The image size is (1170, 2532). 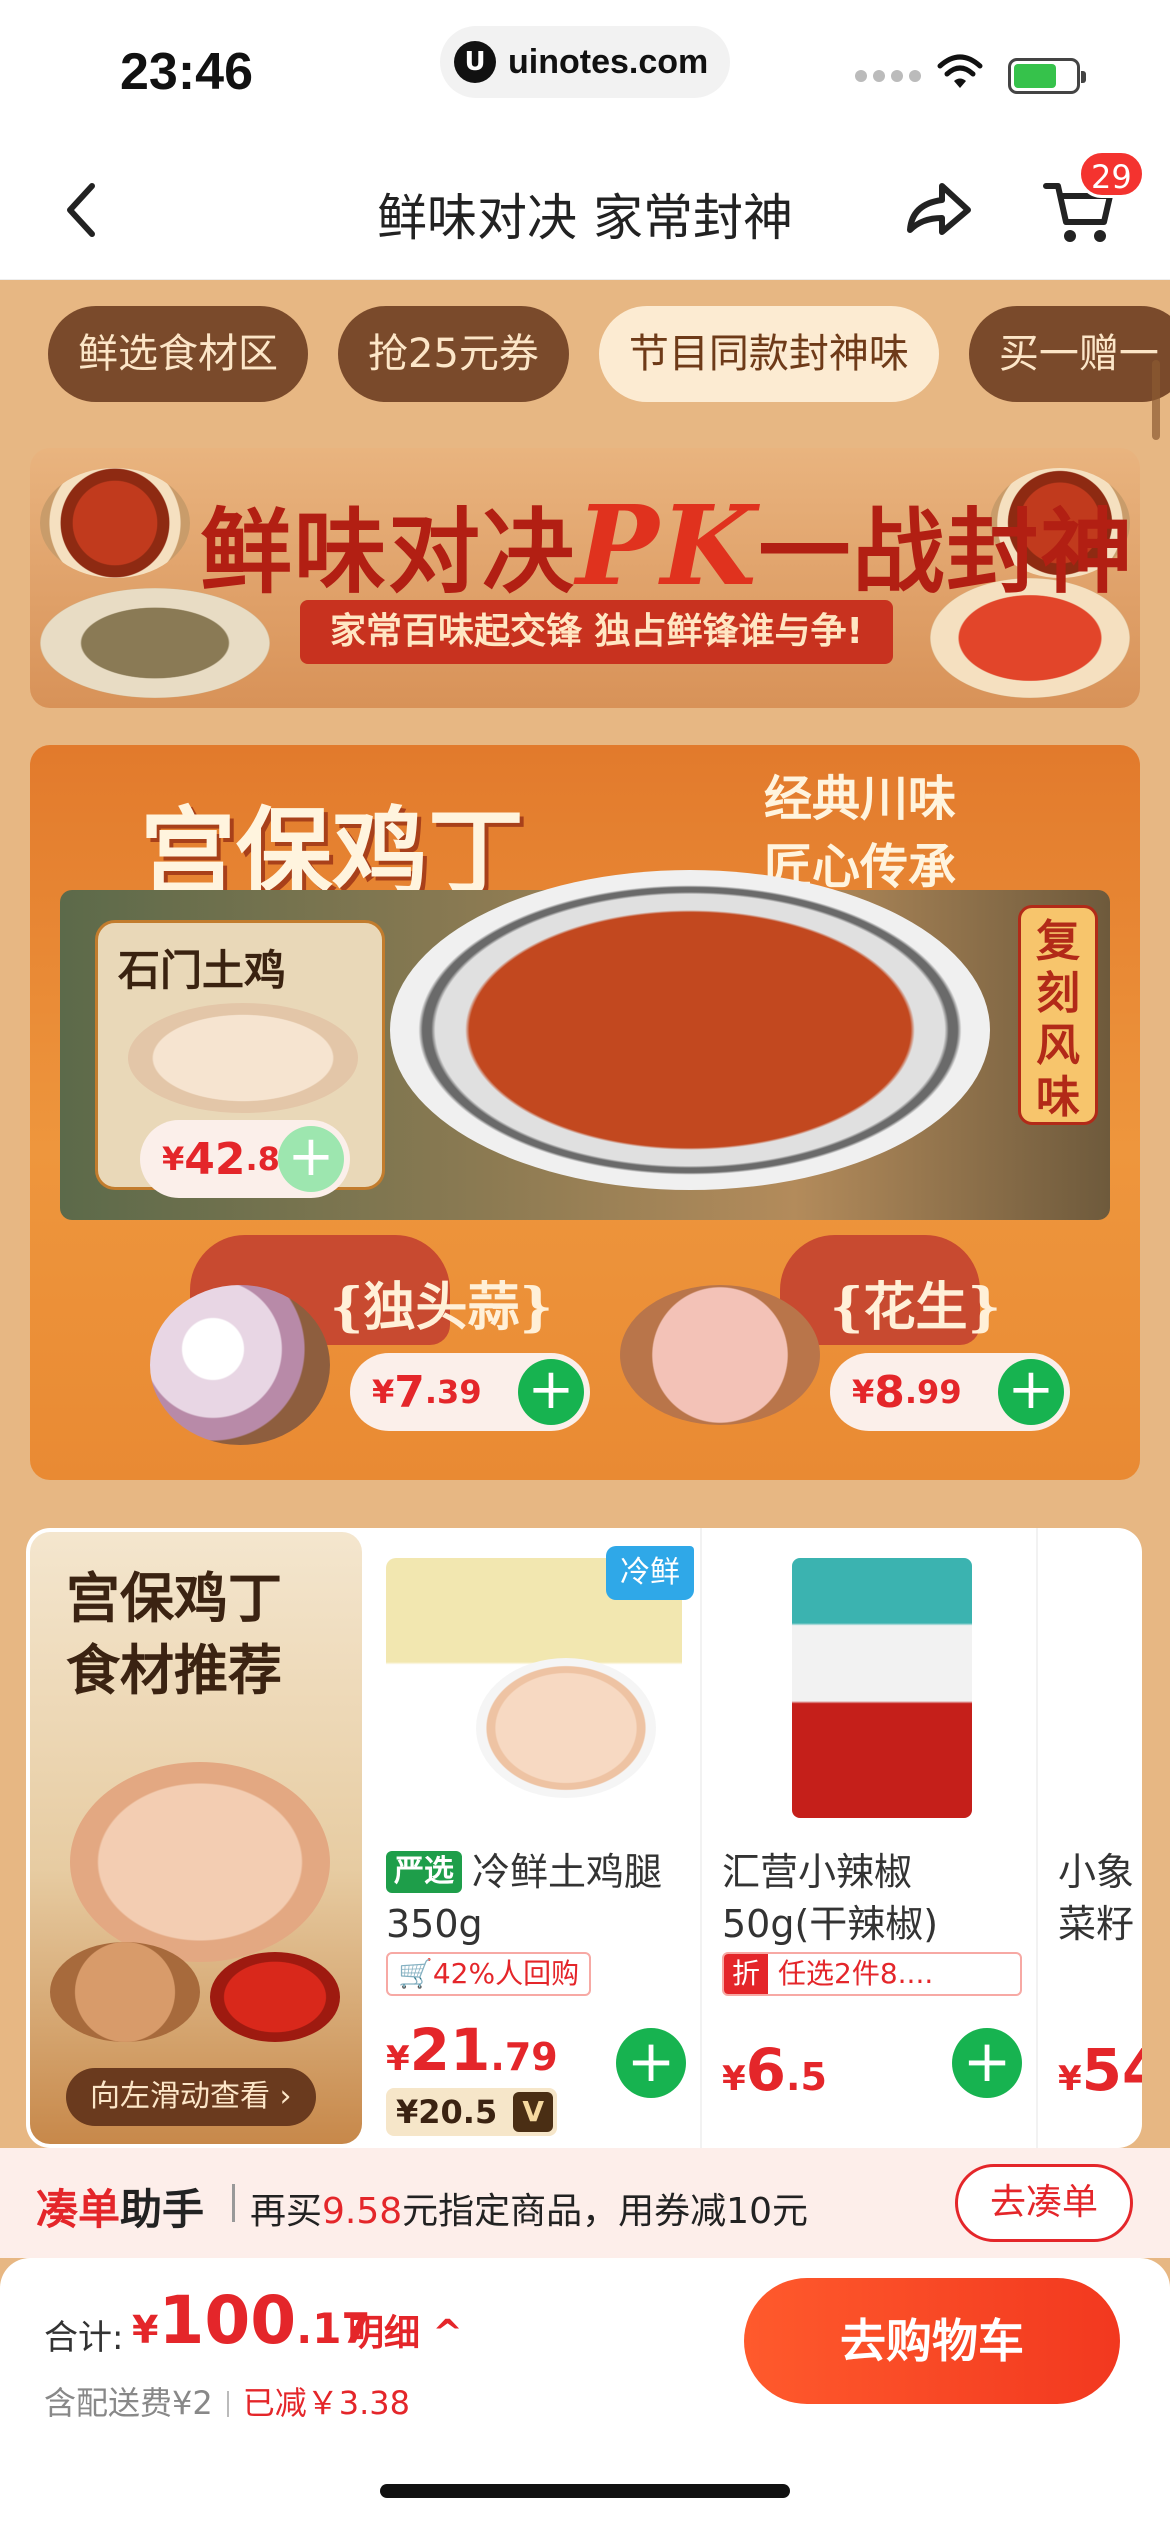 I want to click on saved-amount: 已减￥3.38, so click(x=326, y=2403).